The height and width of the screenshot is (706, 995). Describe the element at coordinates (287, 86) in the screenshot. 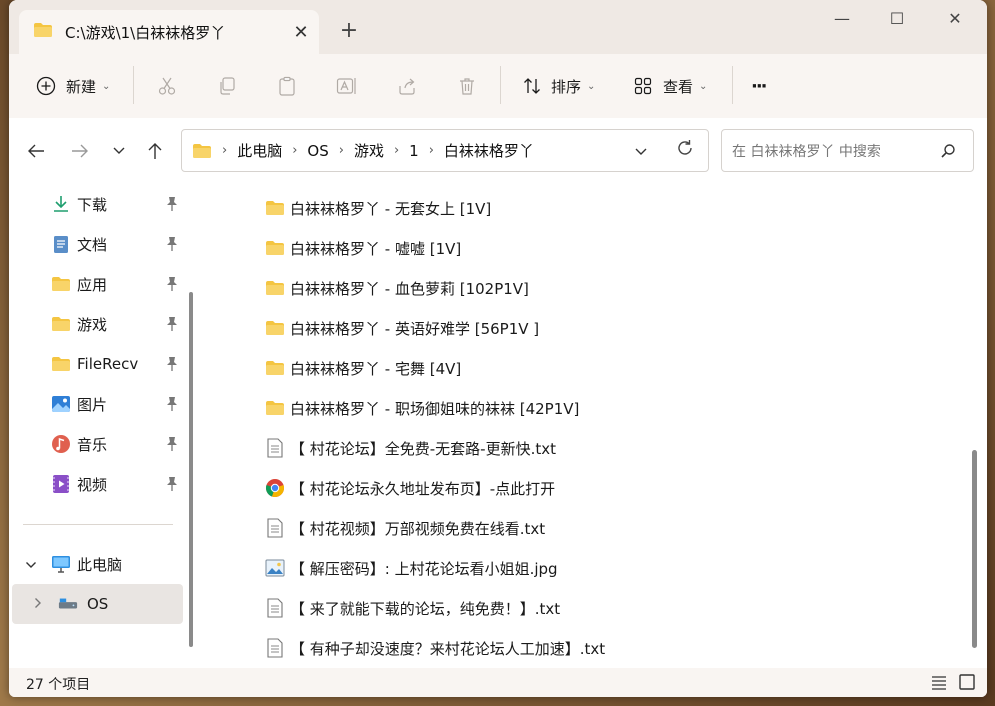

I see `paste-button` at that location.